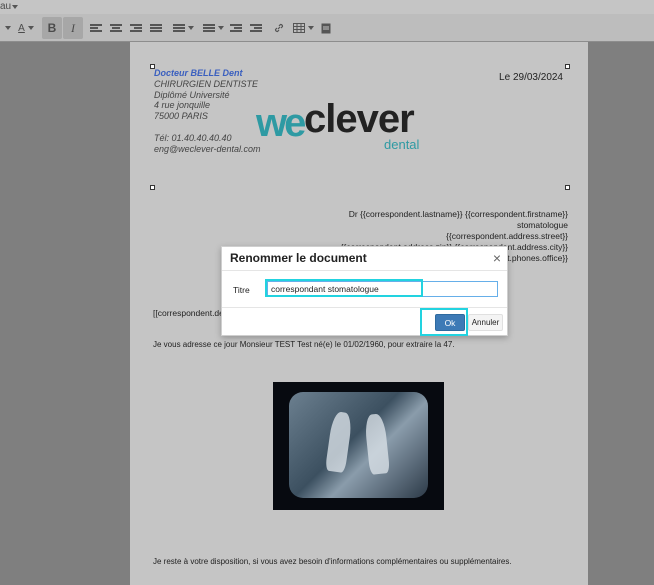  I want to click on doctor-line: 4 rue jonquille, so click(182, 105).